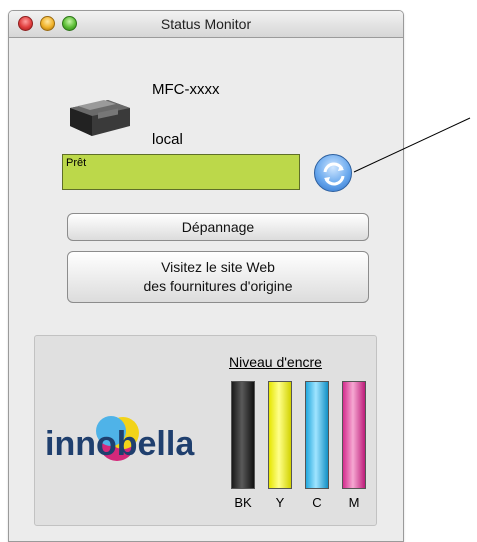  I want to click on ink-level-title: Niveau d'encre, so click(275, 362).